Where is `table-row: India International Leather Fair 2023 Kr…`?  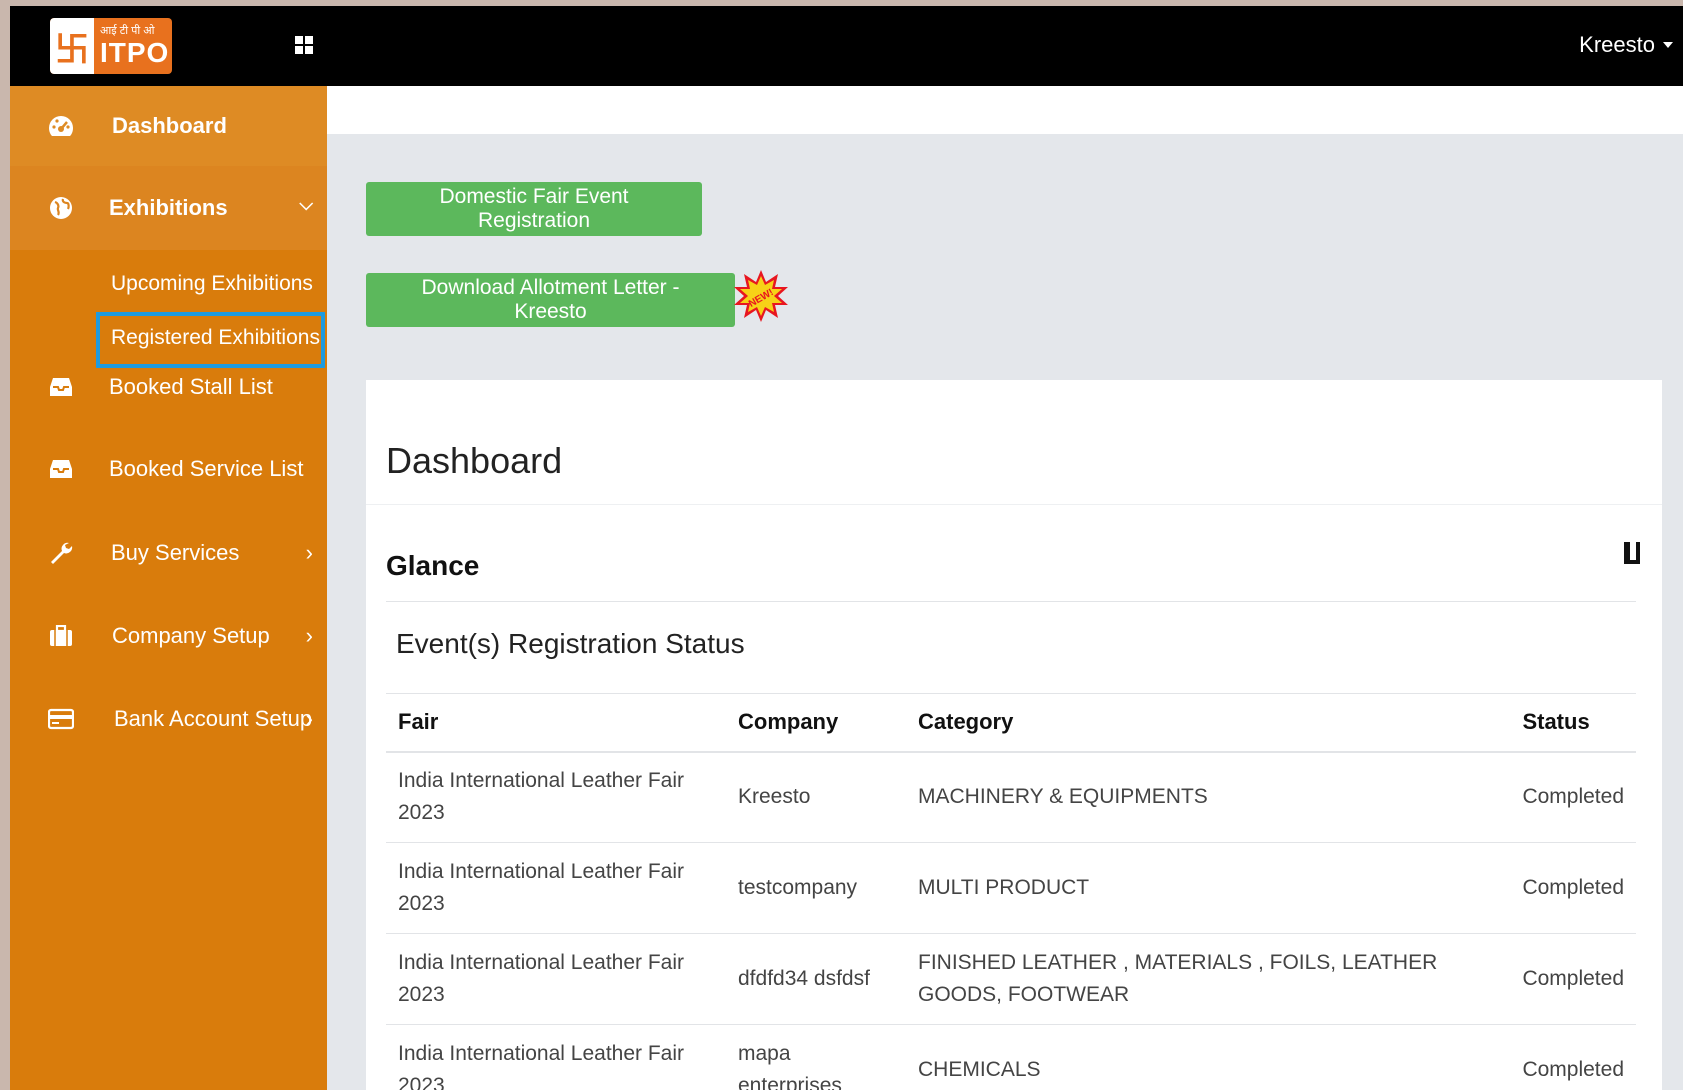 table-row: India International Leather Fair 2023 Kr… is located at coordinates (1011, 797).